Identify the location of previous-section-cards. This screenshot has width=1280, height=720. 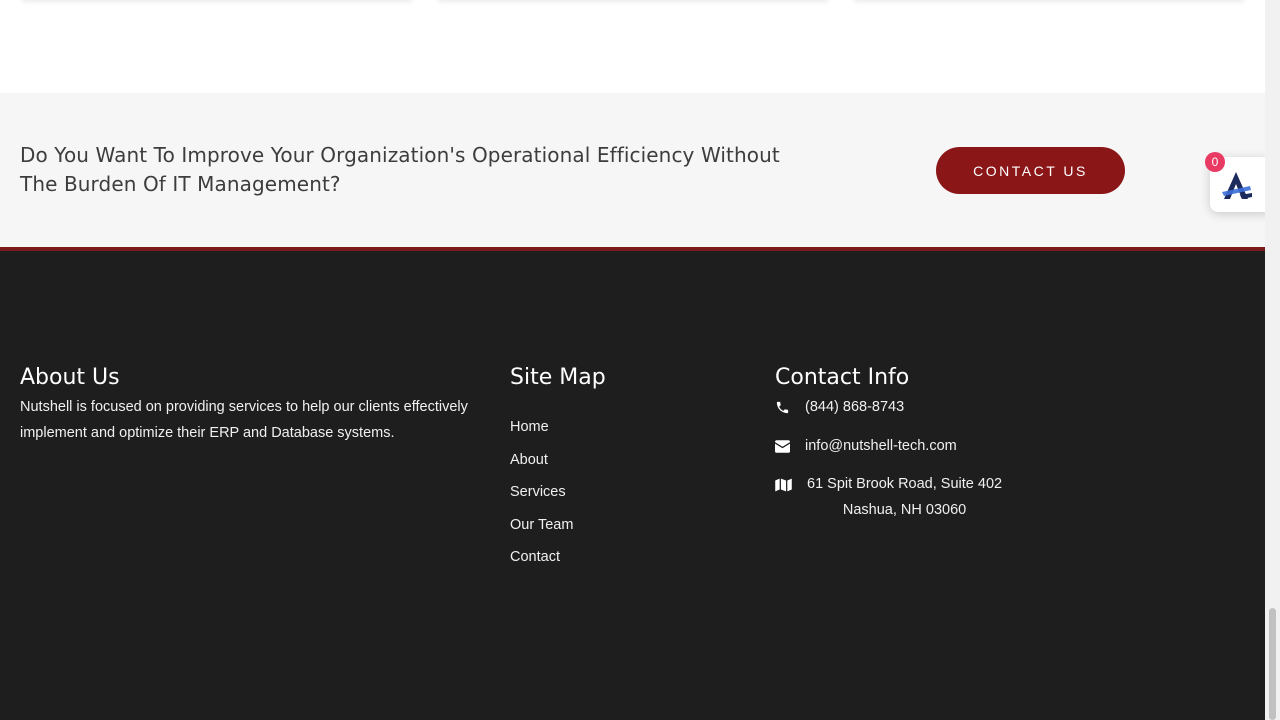
(632, 4).